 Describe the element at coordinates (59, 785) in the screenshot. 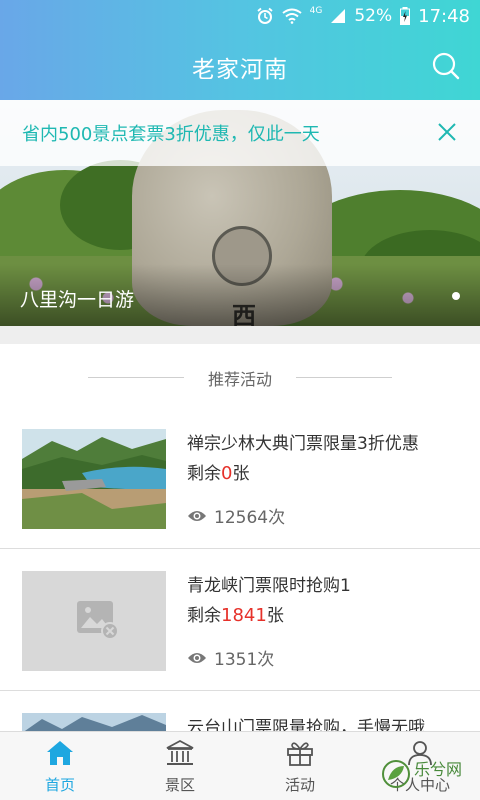

I see `tab-label: 首页` at that location.